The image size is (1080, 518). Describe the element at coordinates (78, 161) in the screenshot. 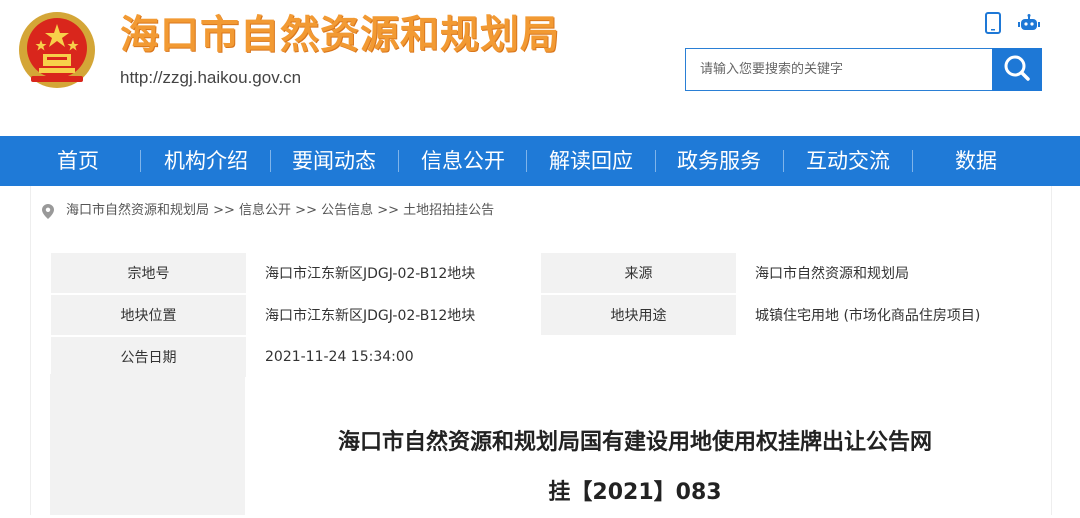

I see `nav-item-home: 首页` at that location.